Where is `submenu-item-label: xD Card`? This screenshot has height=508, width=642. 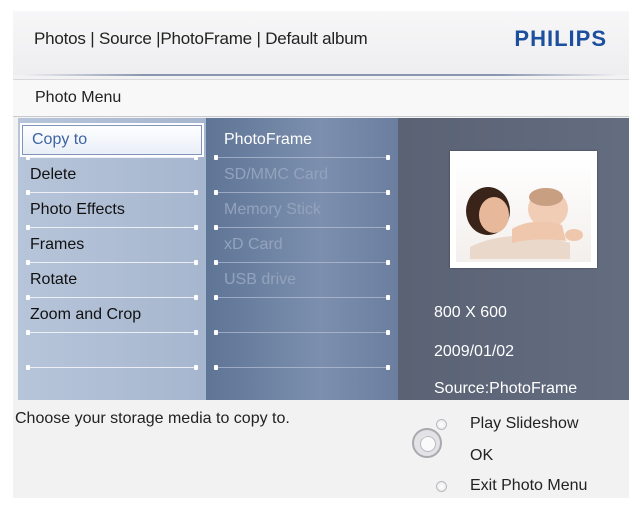 submenu-item-label: xD Card is located at coordinates (253, 244).